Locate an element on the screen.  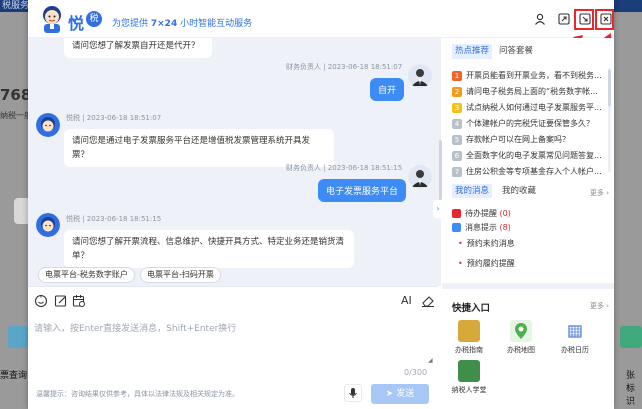
quick-item-label: 办税日历 is located at coordinates (575, 350).